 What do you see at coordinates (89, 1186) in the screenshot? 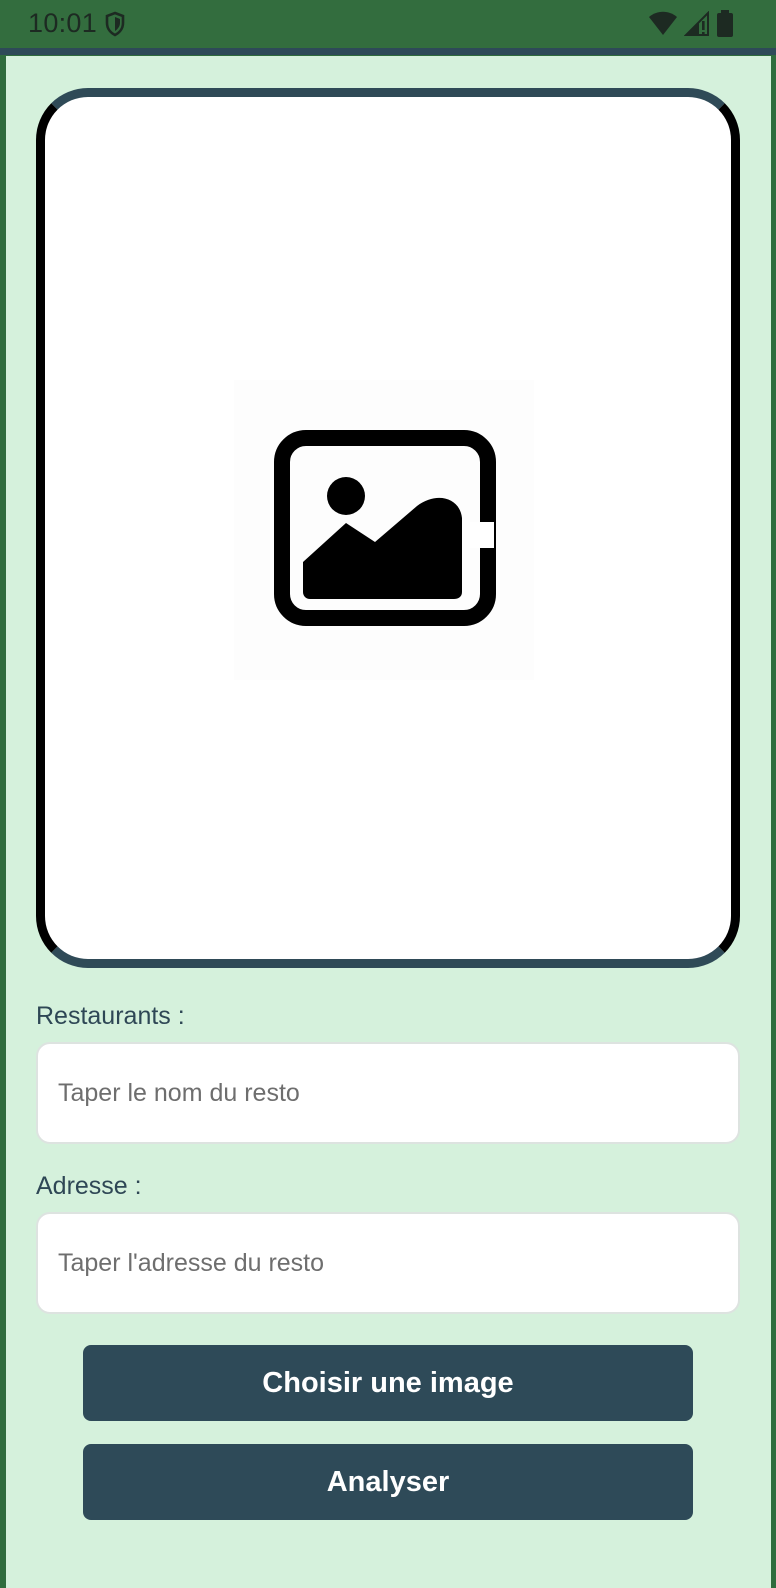
I see `address-label: Adresse :` at bounding box center [89, 1186].